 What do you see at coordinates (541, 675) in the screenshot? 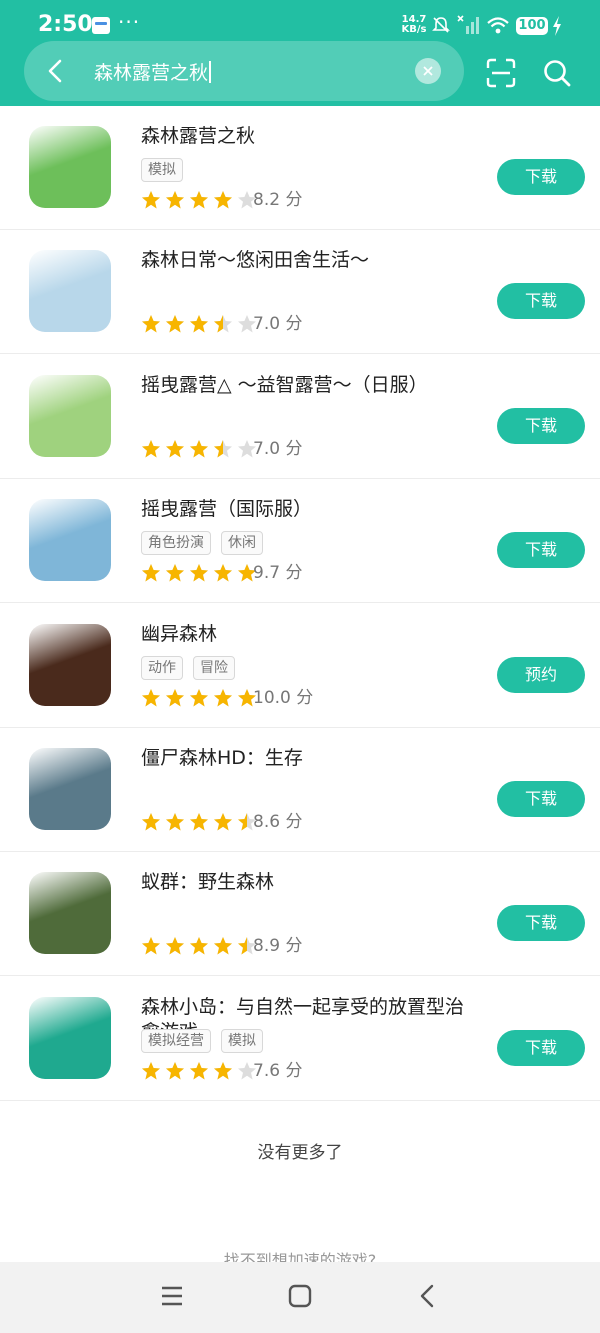
I see `reserve-button: 预约` at bounding box center [541, 675].